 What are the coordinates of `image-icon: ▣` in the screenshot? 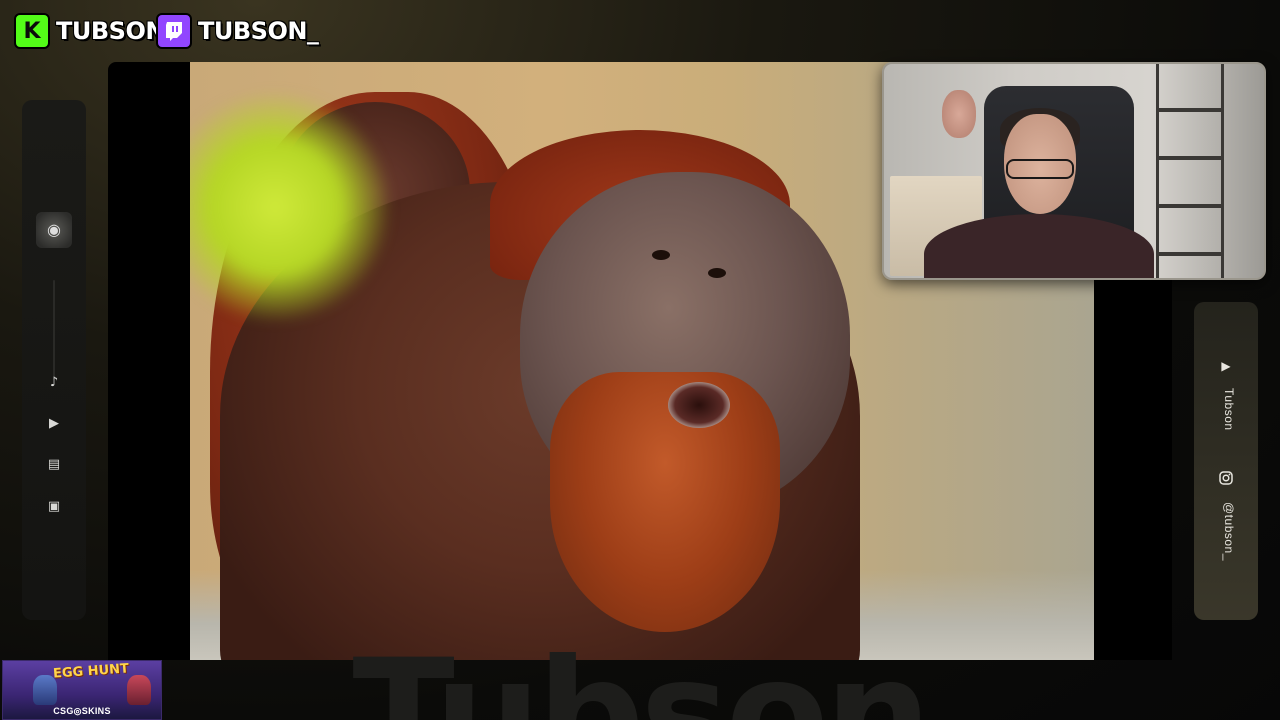 It's located at (54, 506).